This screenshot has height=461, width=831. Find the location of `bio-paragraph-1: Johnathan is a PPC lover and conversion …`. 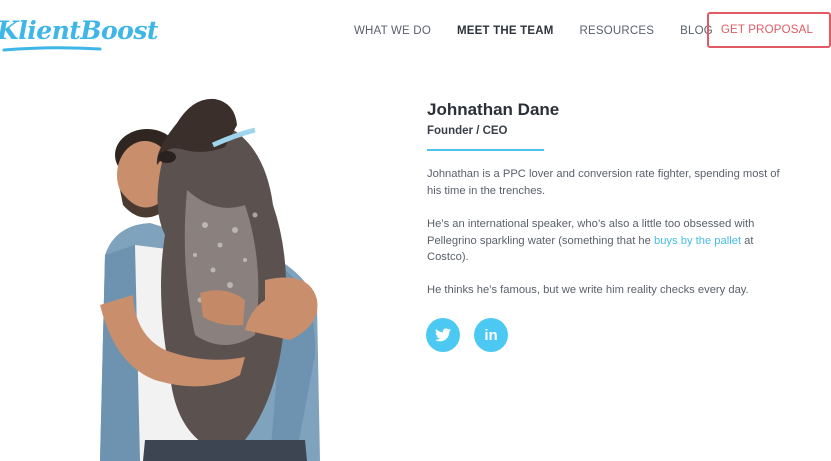

bio-paragraph-1: Johnathan is a PPC lover and conversion … is located at coordinates (603, 182).